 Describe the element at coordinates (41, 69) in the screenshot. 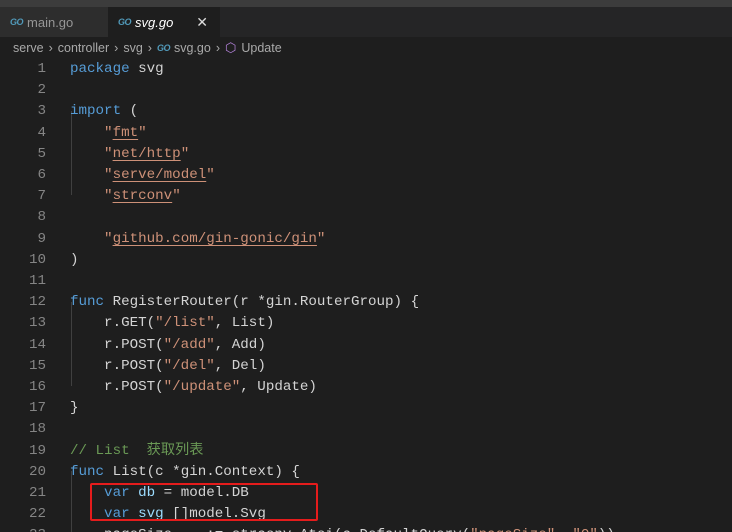

I see `line-number: 1` at that location.